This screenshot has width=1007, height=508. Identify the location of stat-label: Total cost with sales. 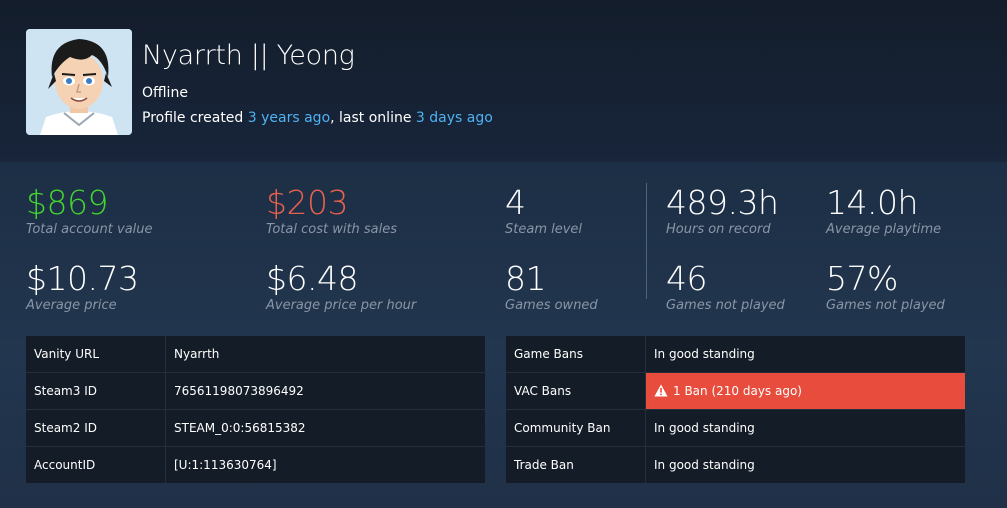
(332, 229).